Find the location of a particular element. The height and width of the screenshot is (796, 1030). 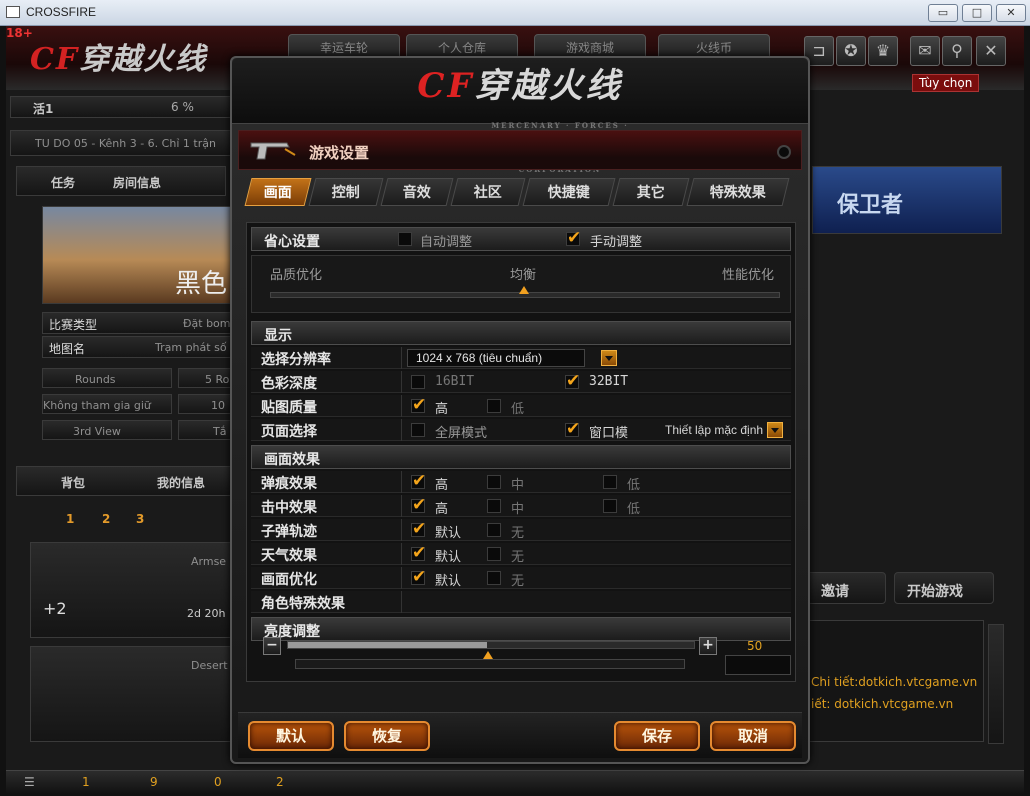

tab-controls: 控制 is located at coordinates (346, 192).